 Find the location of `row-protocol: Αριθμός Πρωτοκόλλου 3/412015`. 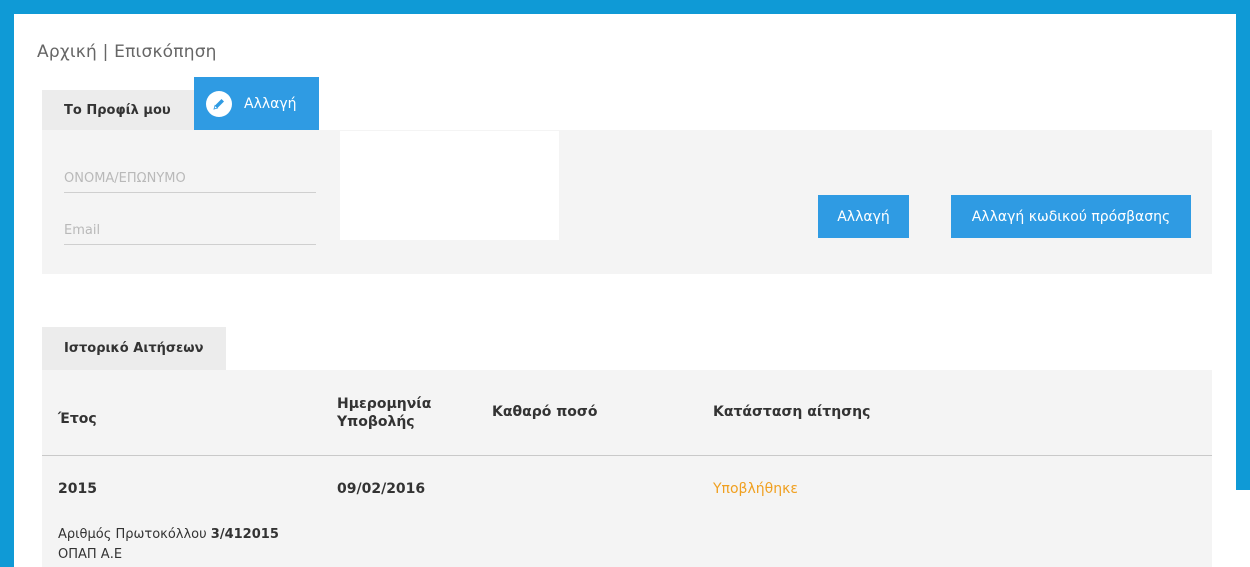

row-protocol: Αριθμός Πρωτοκόλλου 3/412015 is located at coordinates (168, 534).